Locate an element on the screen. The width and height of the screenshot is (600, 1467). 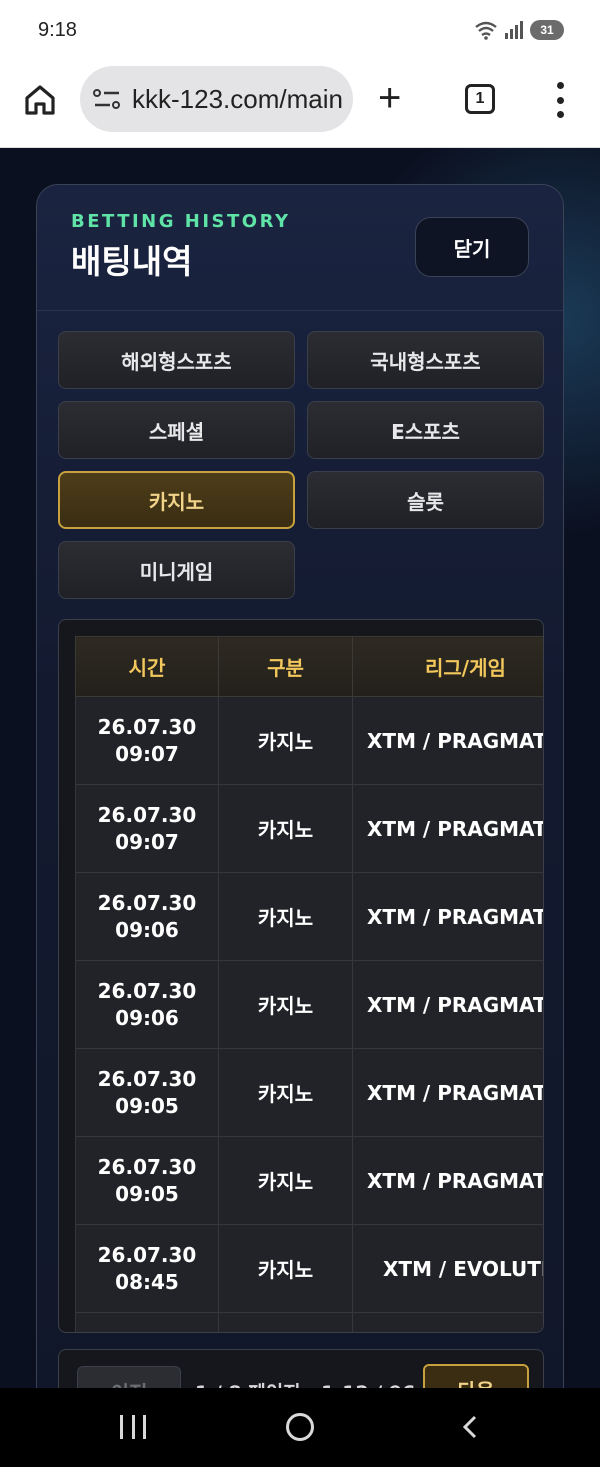
category-esports: E스포츠 is located at coordinates (425, 430).